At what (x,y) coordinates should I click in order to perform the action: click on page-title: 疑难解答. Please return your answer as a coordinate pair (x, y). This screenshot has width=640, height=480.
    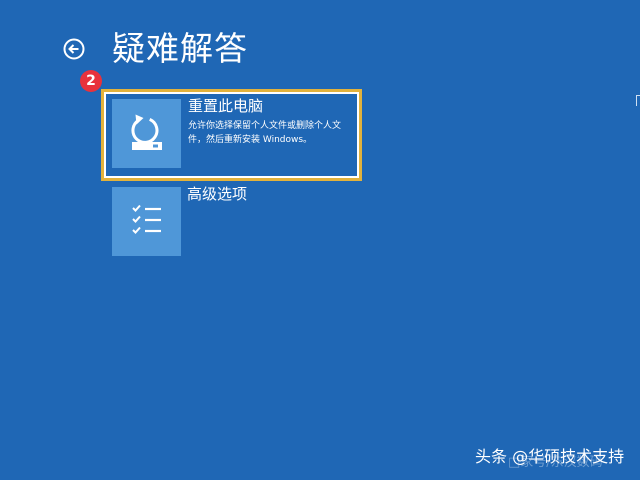
    Looking at the image, I should click on (180, 48).